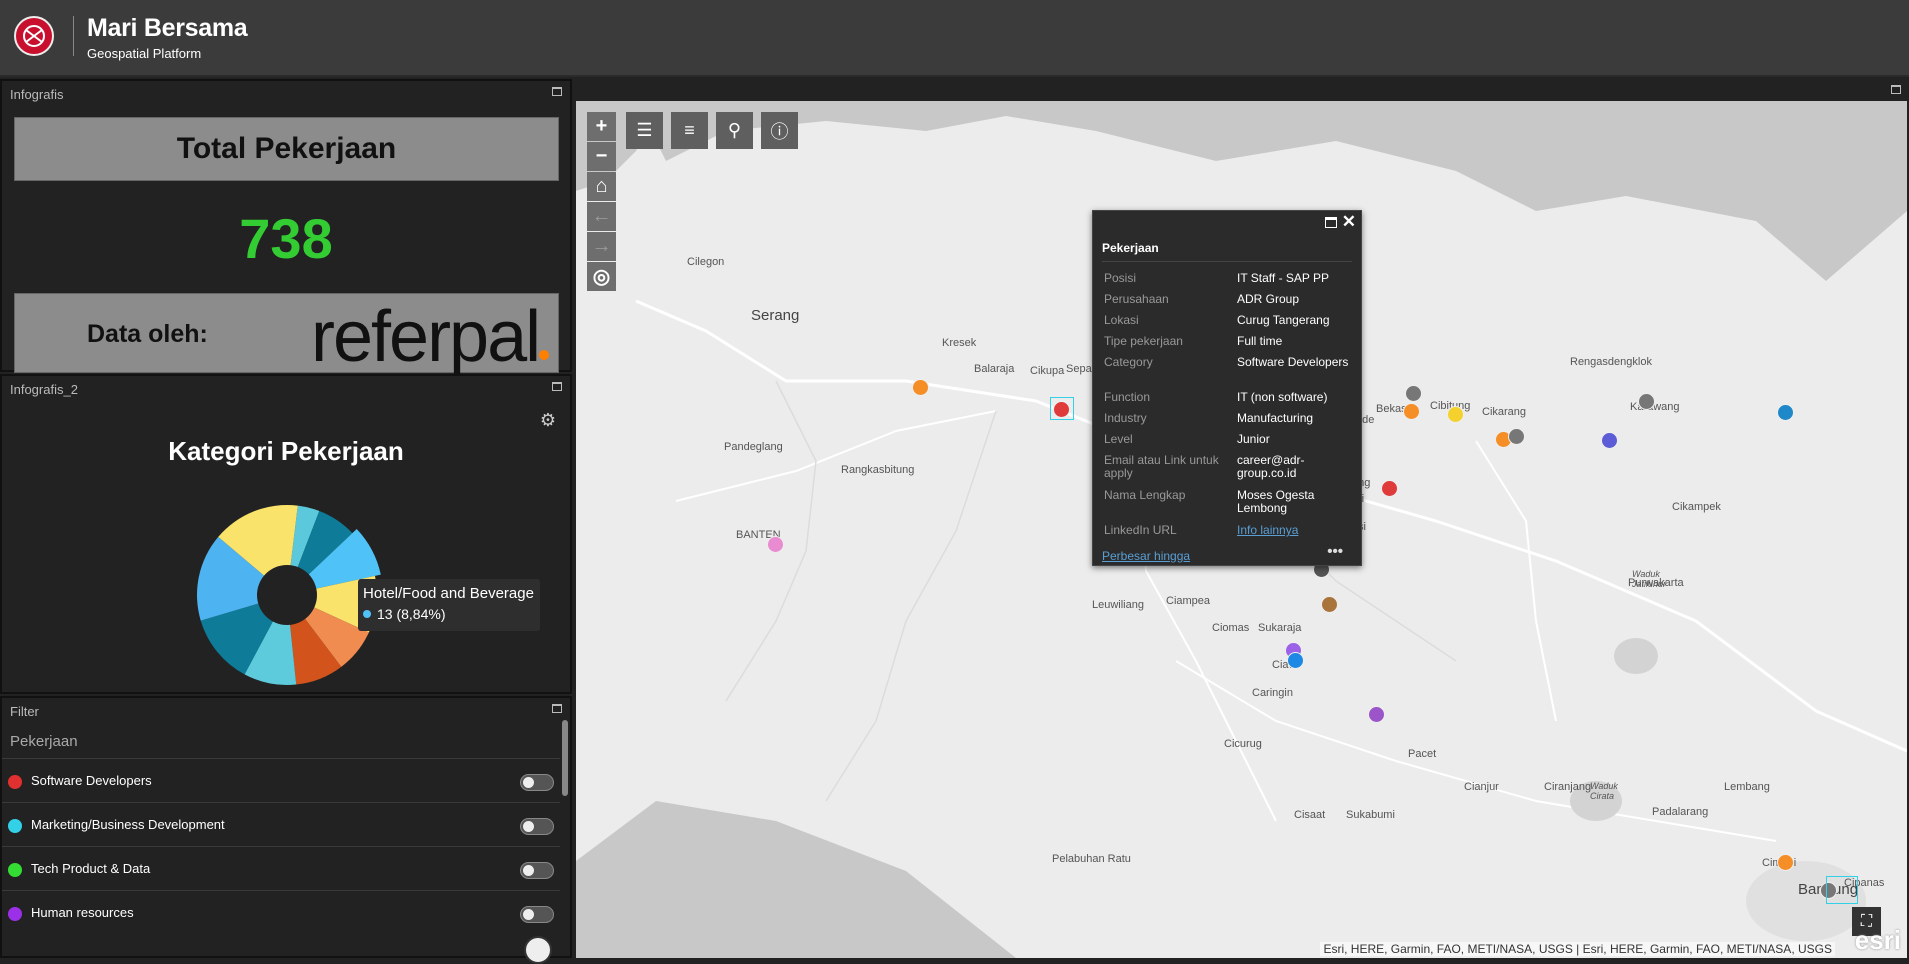 This screenshot has width=1909, height=964. What do you see at coordinates (601, 216) in the screenshot?
I see `previous-extent-button: ←` at bounding box center [601, 216].